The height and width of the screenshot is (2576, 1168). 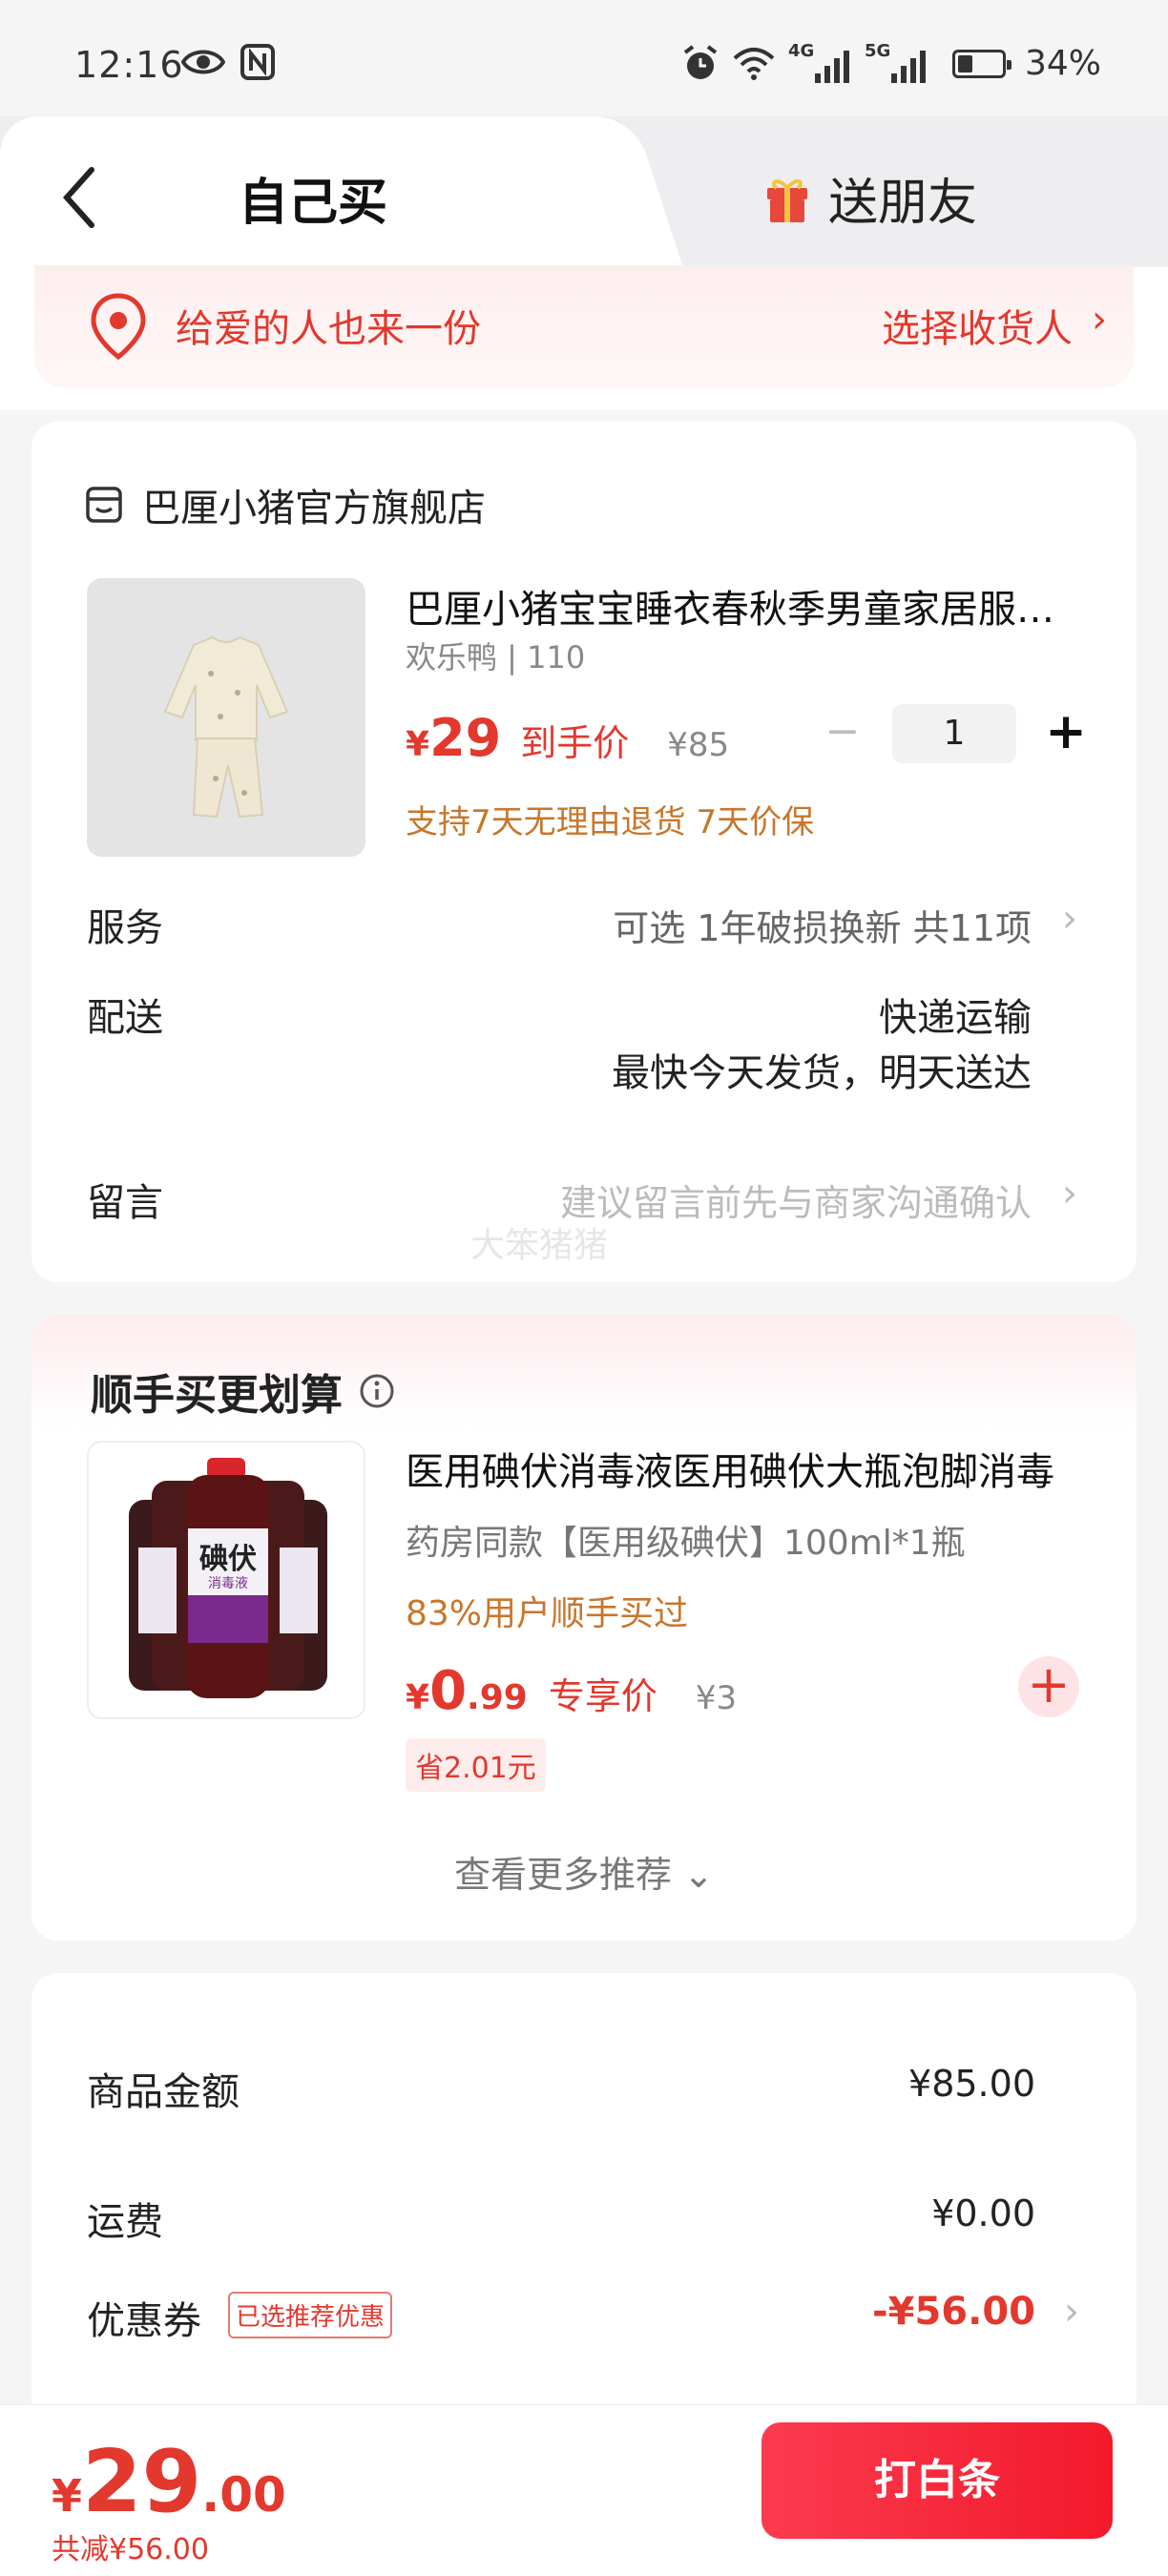 What do you see at coordinates (903, 203) in the screenshot?
I see `tab-gift-friend-label: 送朋友` at bounding box center [903, 203].